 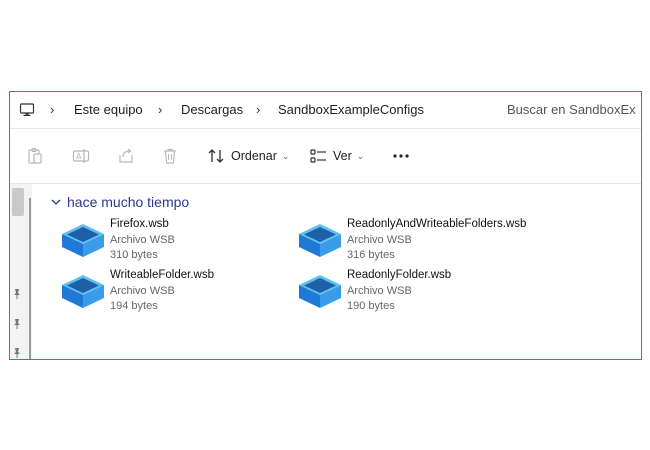 What do you see at coordinates (134, 255) in the screenshot?
I see `file-size: 310 bytes` at bounding box center [134, 255].